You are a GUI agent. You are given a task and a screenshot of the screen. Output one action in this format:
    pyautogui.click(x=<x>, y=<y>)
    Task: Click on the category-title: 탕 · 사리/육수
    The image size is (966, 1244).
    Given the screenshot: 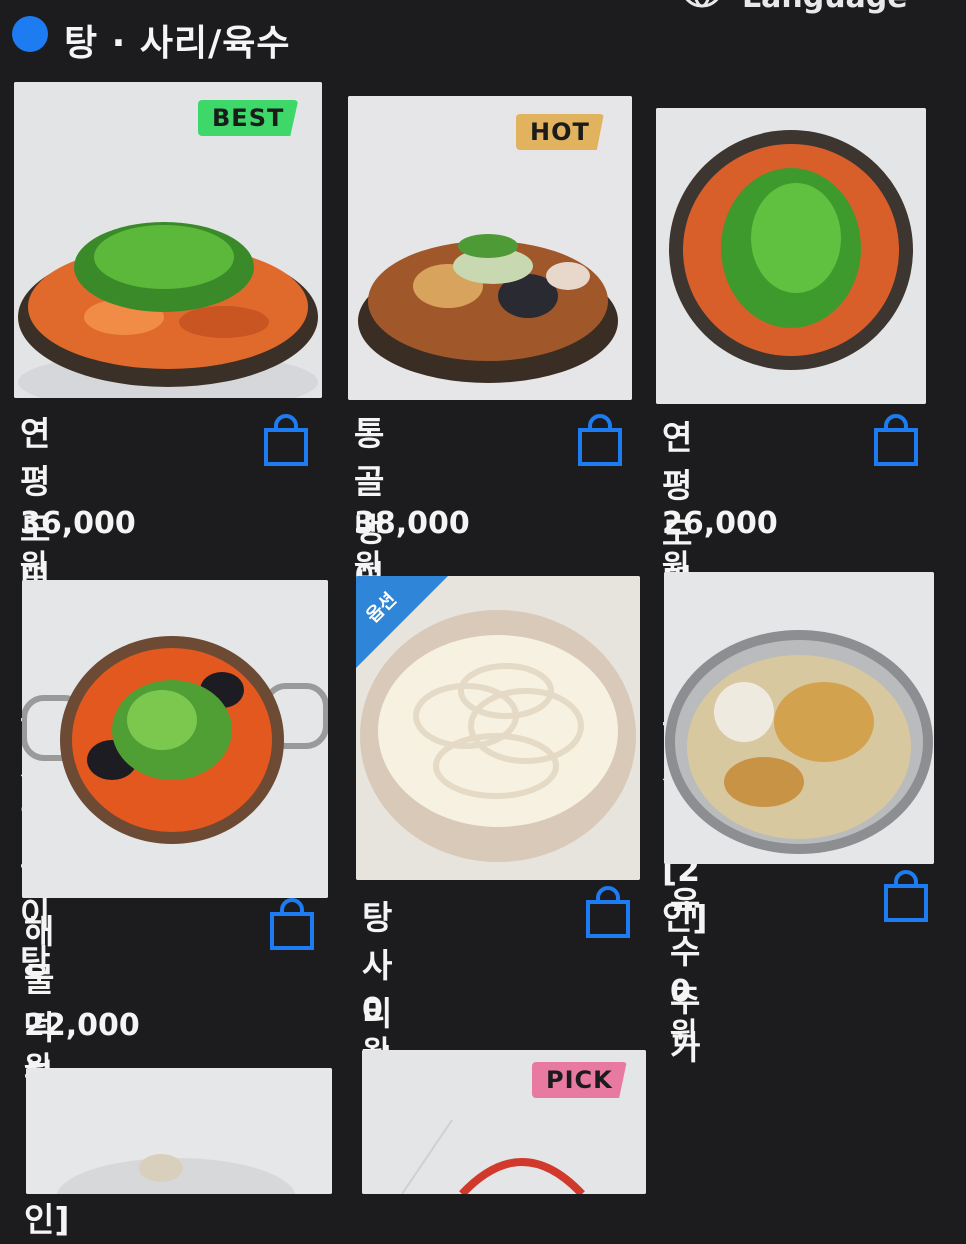 What is the action you would take?
    pyautogui.click(x=177, y=43)
    